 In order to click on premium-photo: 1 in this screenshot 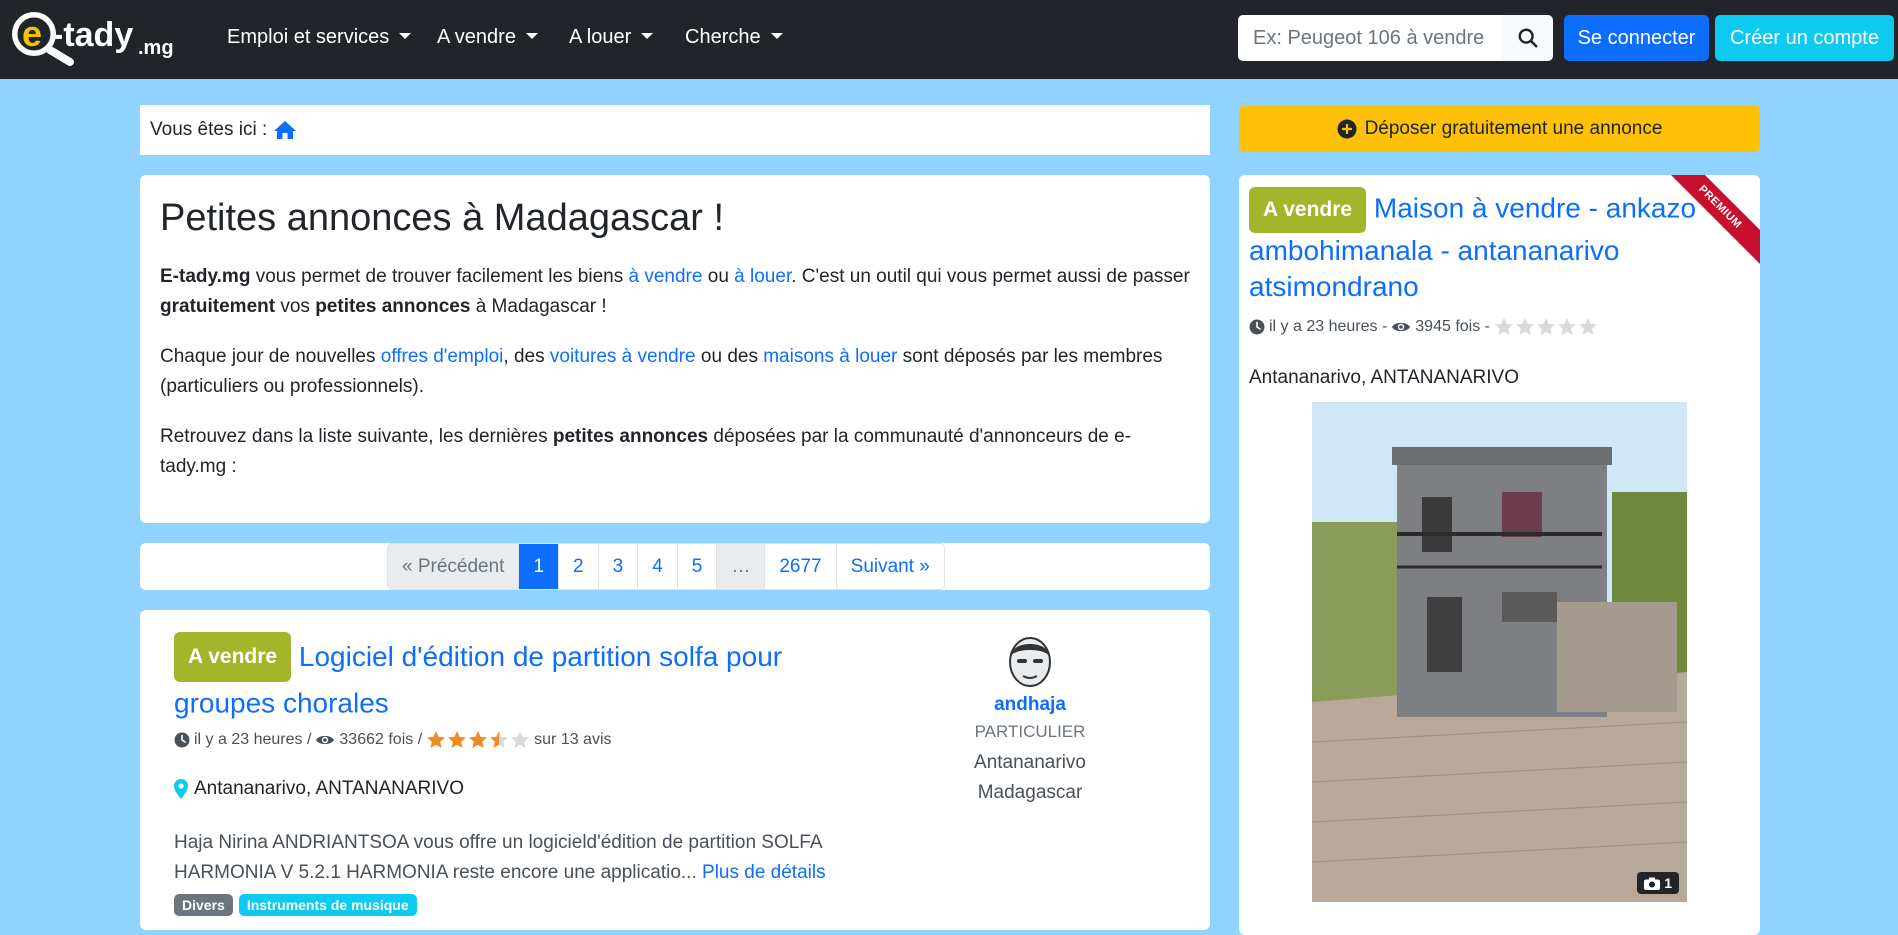, I will do `click(1499, 652)`.